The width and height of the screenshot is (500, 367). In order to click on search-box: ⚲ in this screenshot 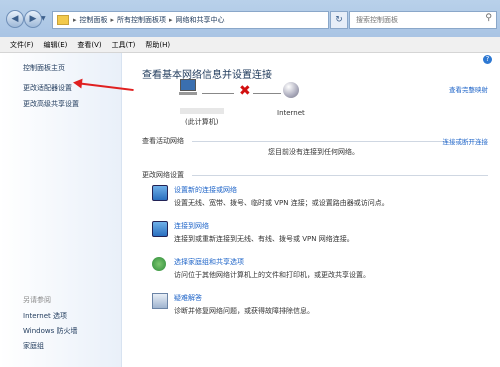, I will do `click(423, 20)`.